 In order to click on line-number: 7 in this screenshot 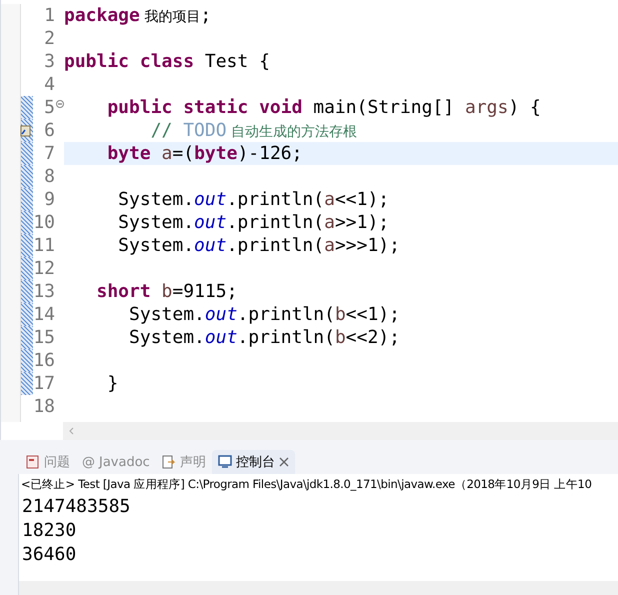, I will do `click(49, 153)`.